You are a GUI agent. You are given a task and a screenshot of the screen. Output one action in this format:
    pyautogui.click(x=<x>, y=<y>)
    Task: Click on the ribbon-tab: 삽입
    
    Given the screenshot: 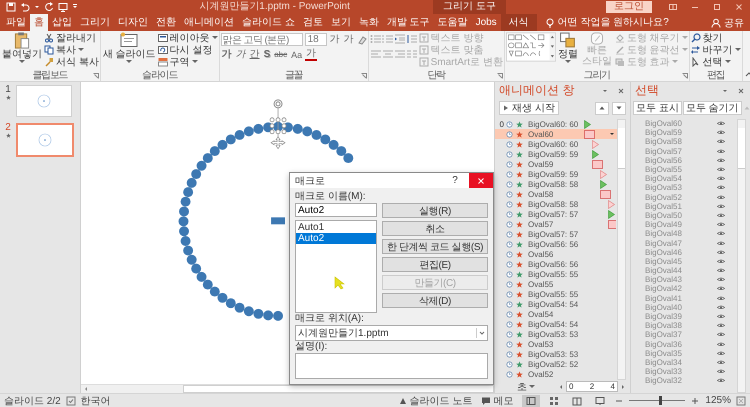 What is the action you would take?
    pyautogui.click(x=62, y=22)
    